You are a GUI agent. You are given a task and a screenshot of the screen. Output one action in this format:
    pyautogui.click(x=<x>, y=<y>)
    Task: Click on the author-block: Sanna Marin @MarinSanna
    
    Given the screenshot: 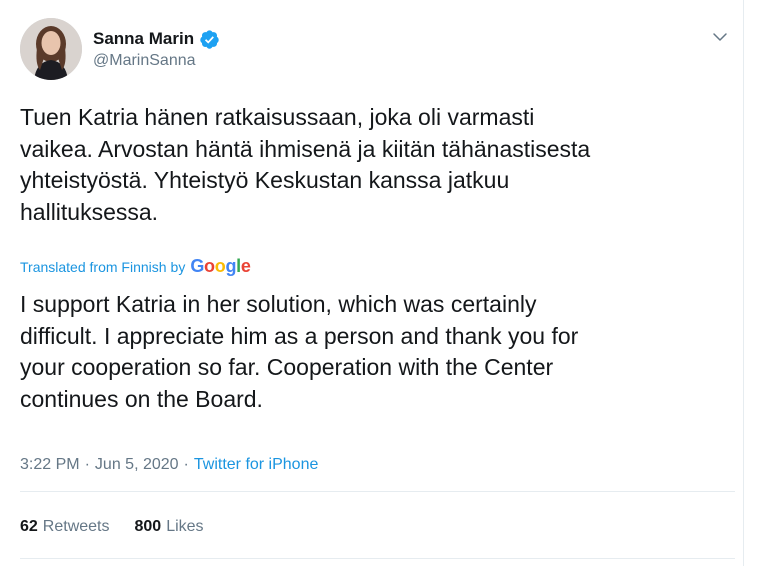 What is the action you would take?
    pyautogui.click(x=156, y=49)
    